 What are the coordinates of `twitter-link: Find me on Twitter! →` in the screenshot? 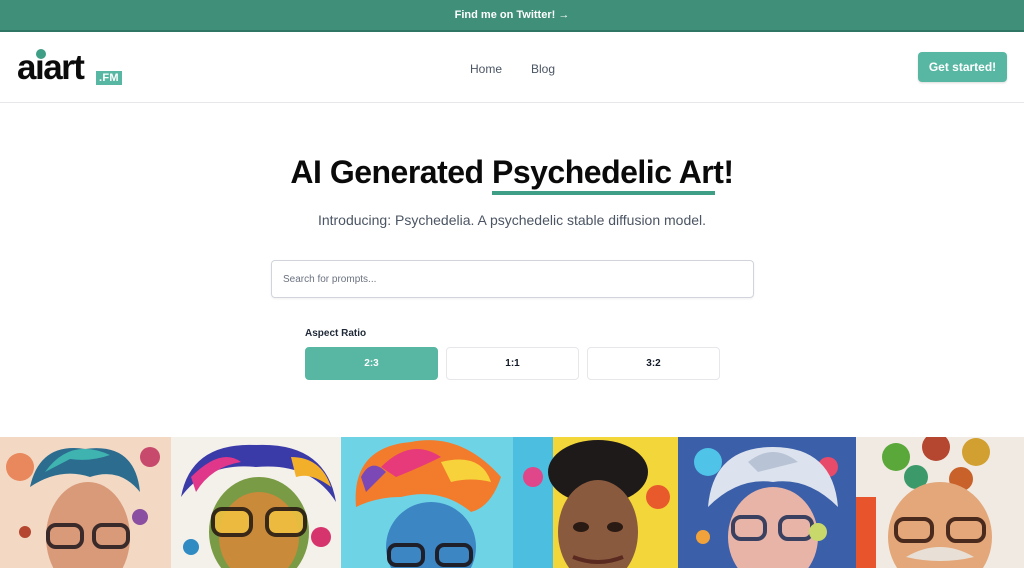 It's located at (512, 15).